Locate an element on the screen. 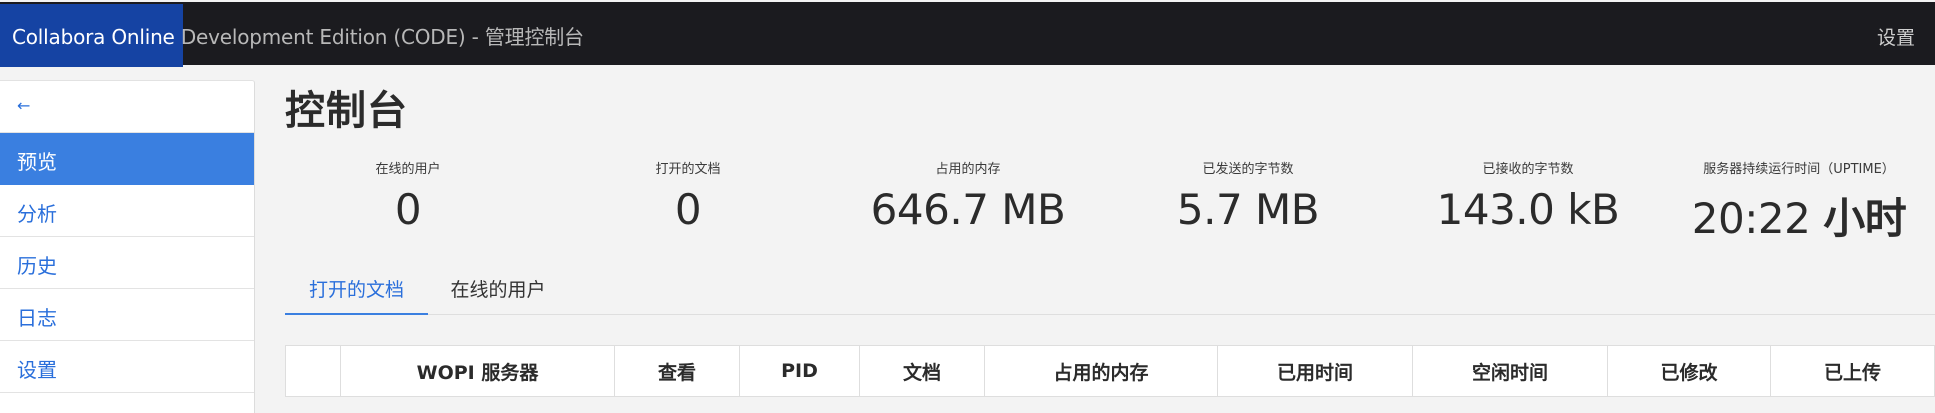 Image resolution: width=1935 pixels, height=413 pixels. sidebar-item-analytics: 分析 is located at coordinates (127, 211).